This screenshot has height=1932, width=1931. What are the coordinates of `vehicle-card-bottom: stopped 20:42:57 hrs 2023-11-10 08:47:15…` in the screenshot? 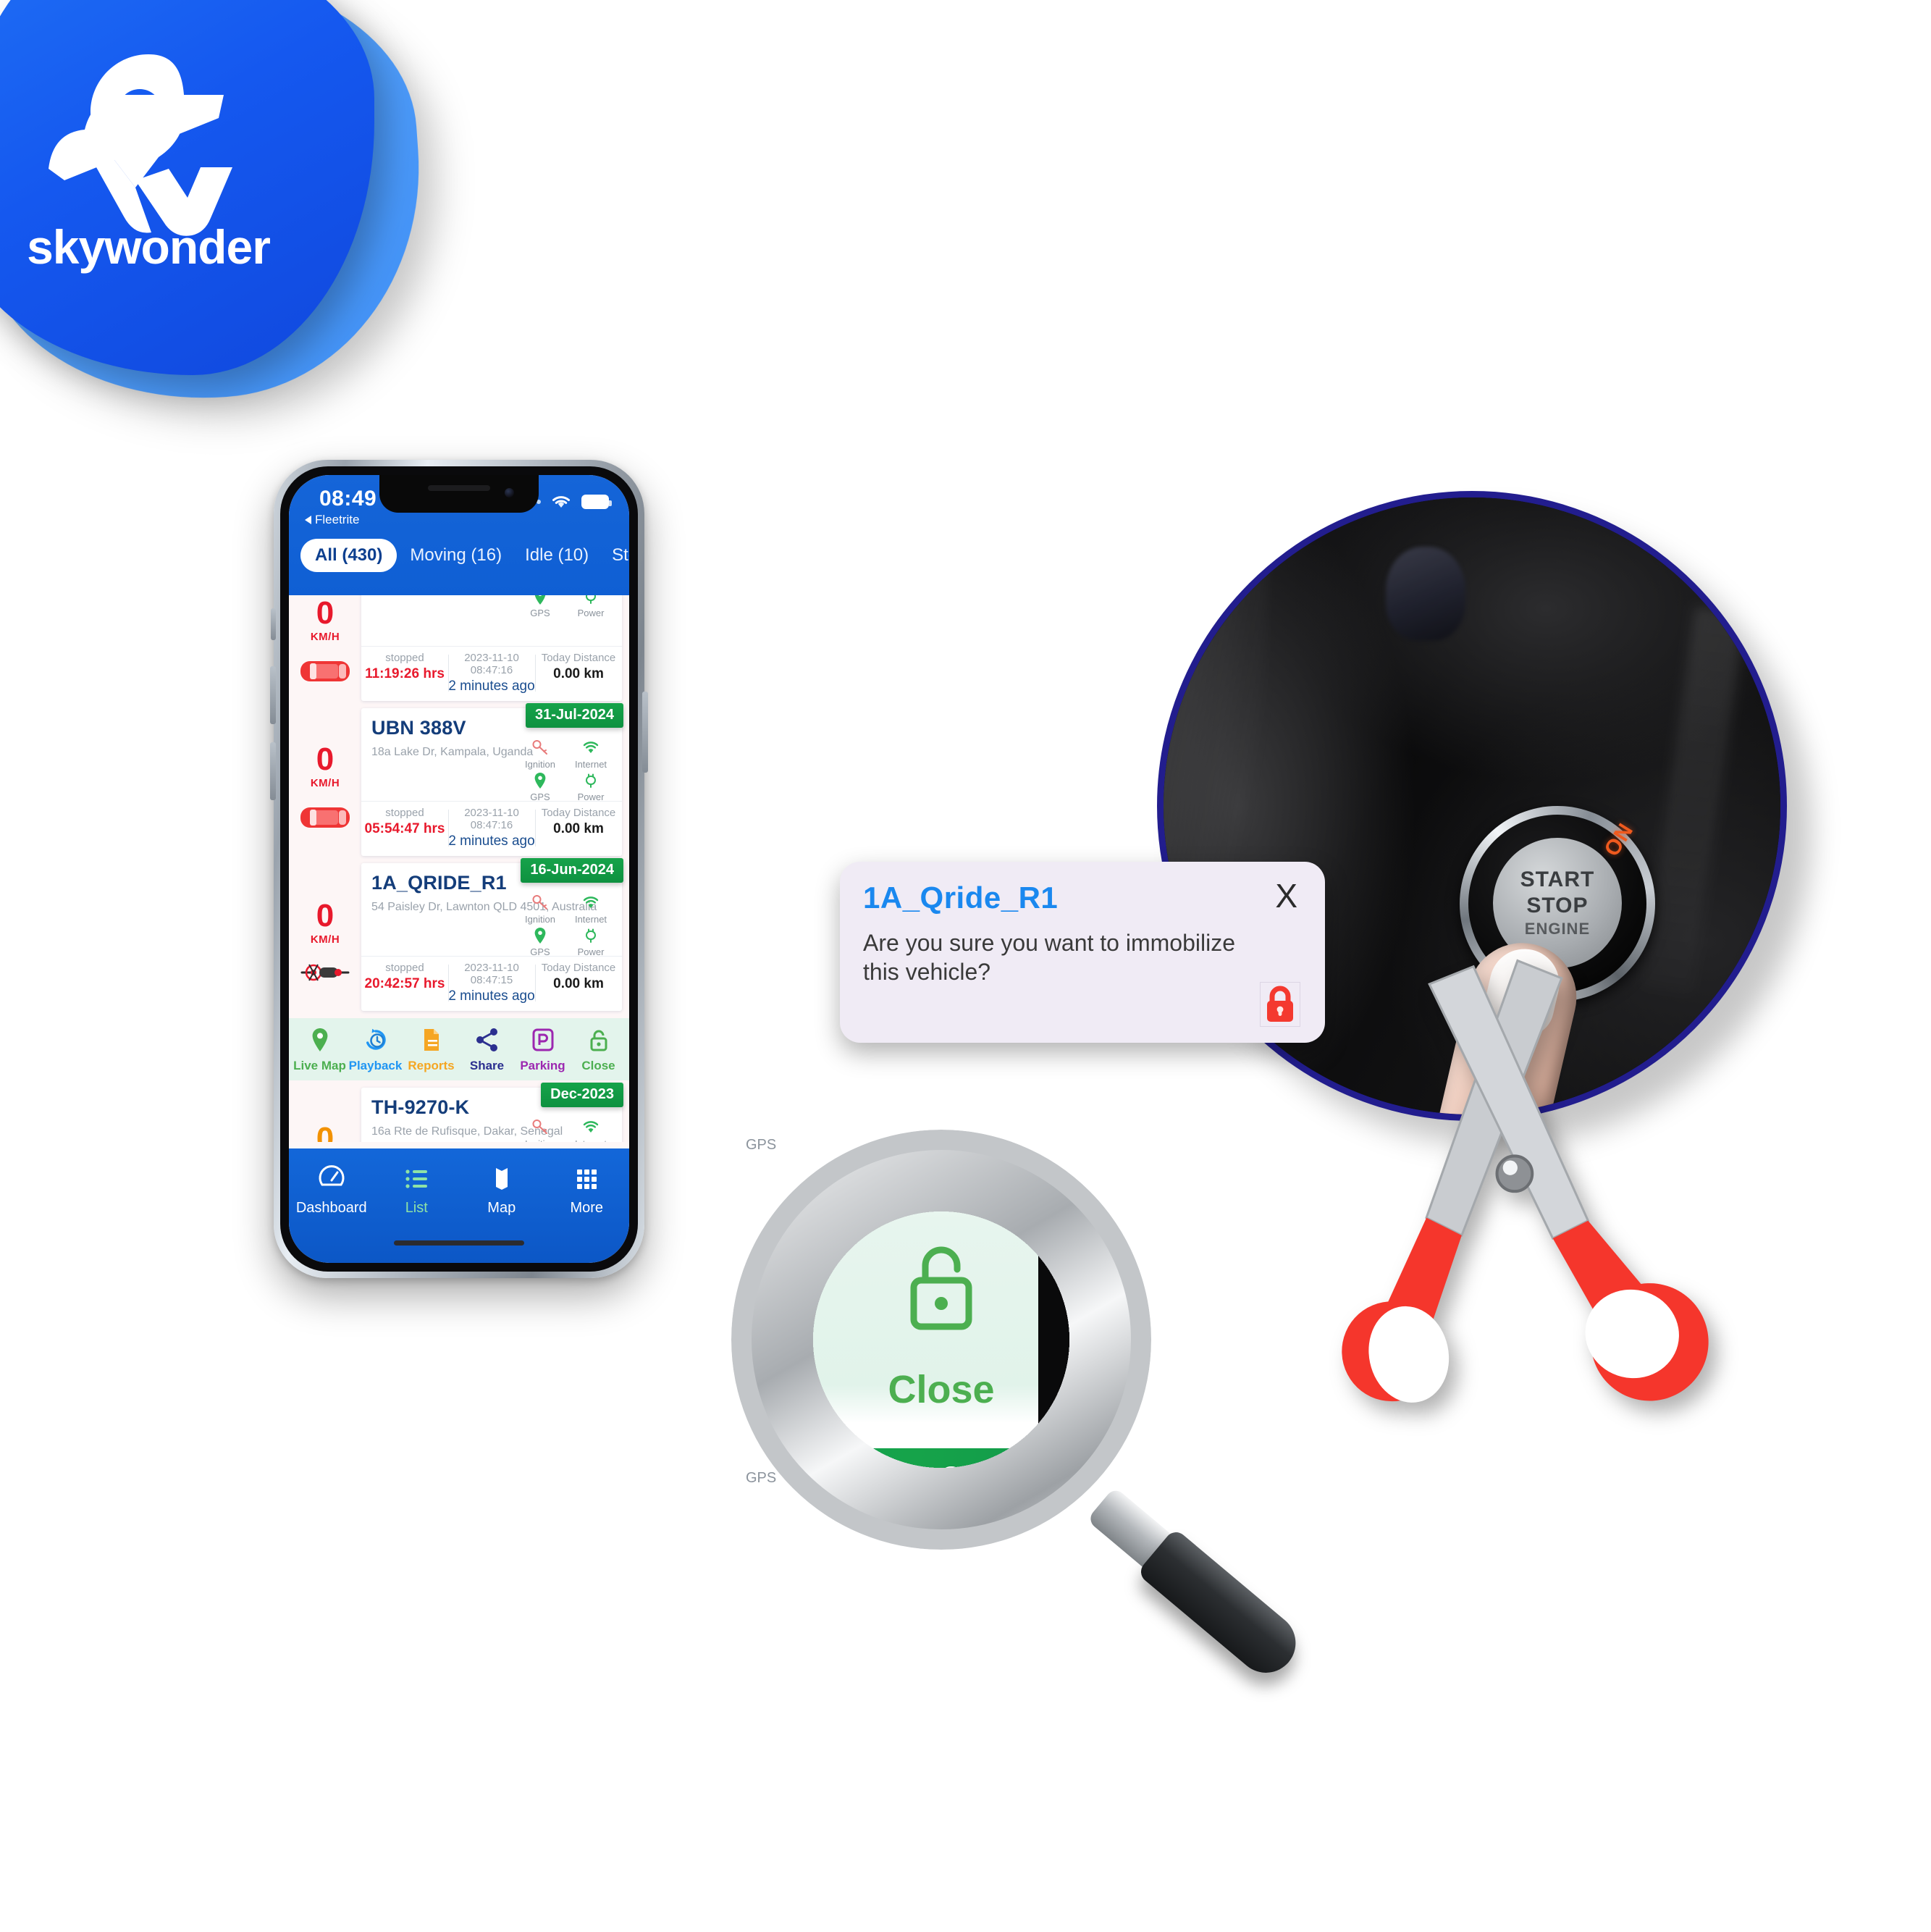 It's located at (492, 984).